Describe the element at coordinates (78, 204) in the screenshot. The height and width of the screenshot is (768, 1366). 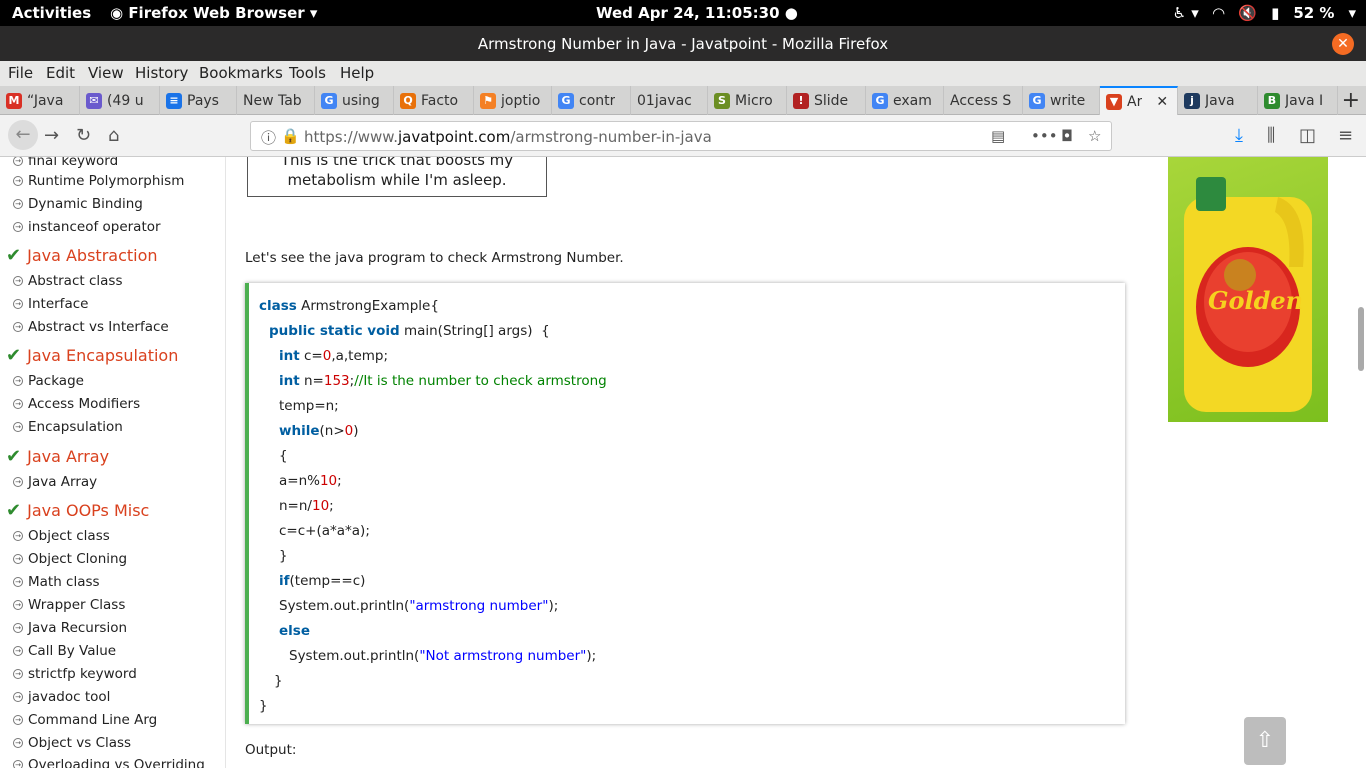
I see `sidebar-item: → Dynamic Binding` at that location.